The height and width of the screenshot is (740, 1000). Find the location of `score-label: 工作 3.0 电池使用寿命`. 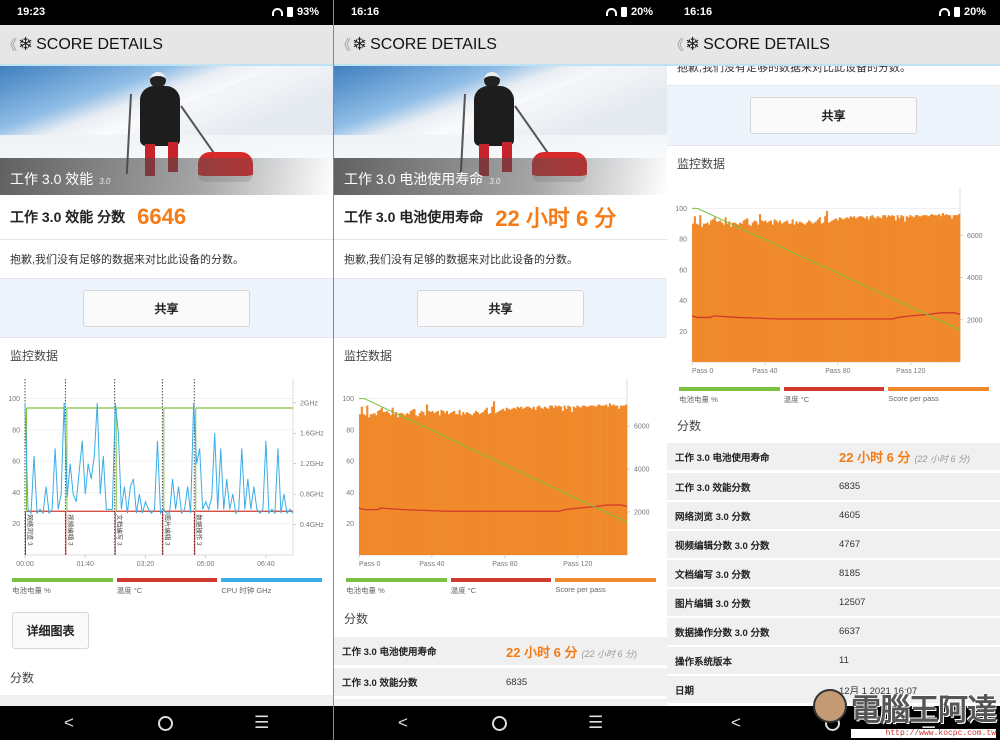

score-label: 工作 3.0 电池使用寿命 is located at coordinates (414, 217).